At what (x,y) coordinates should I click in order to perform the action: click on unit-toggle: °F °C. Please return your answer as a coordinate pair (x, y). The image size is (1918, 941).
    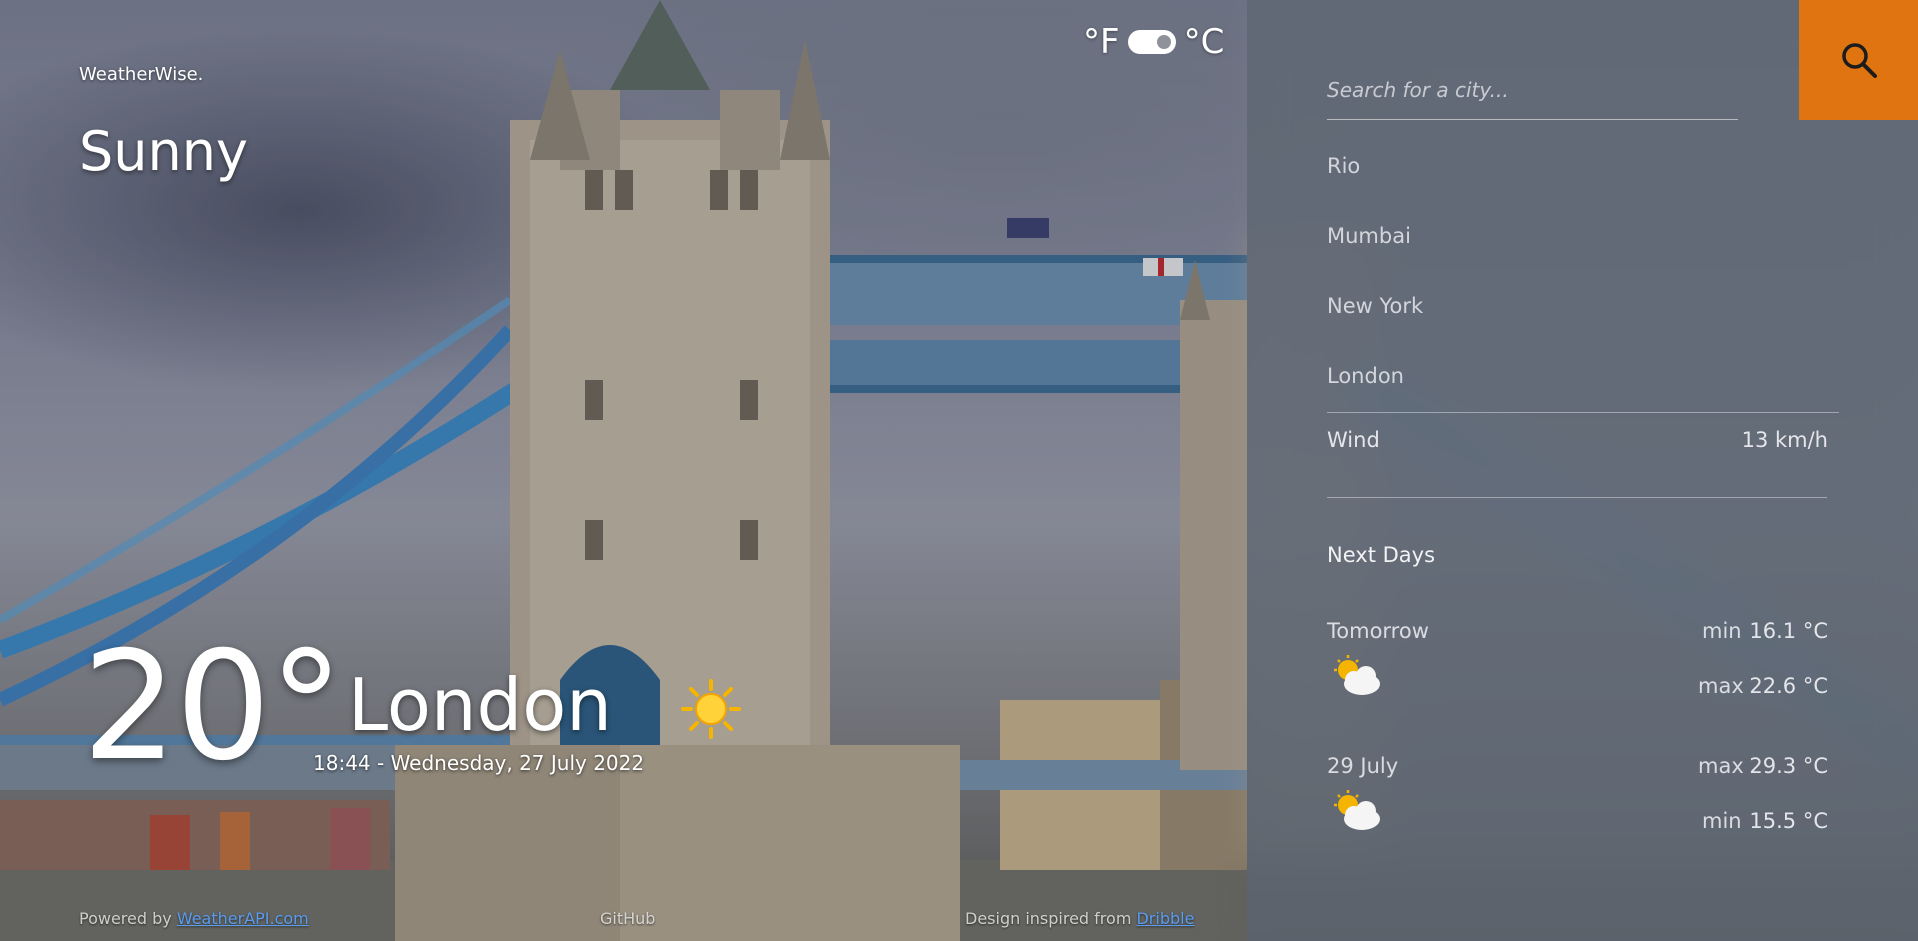
    Looking at the image, I should click on (1153, 42).